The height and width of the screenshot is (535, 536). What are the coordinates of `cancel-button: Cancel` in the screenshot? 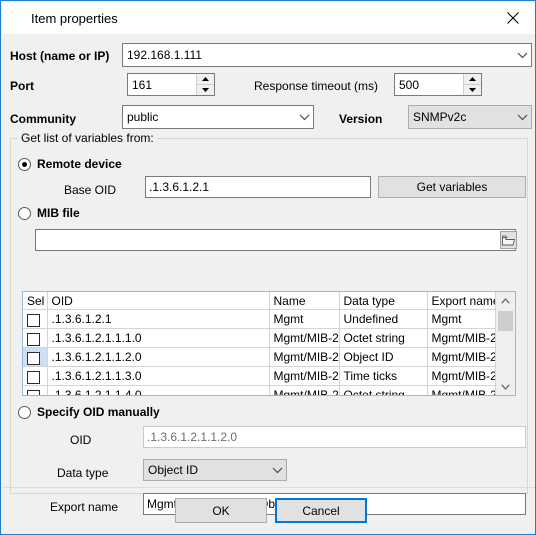 It's located at (321, 510).